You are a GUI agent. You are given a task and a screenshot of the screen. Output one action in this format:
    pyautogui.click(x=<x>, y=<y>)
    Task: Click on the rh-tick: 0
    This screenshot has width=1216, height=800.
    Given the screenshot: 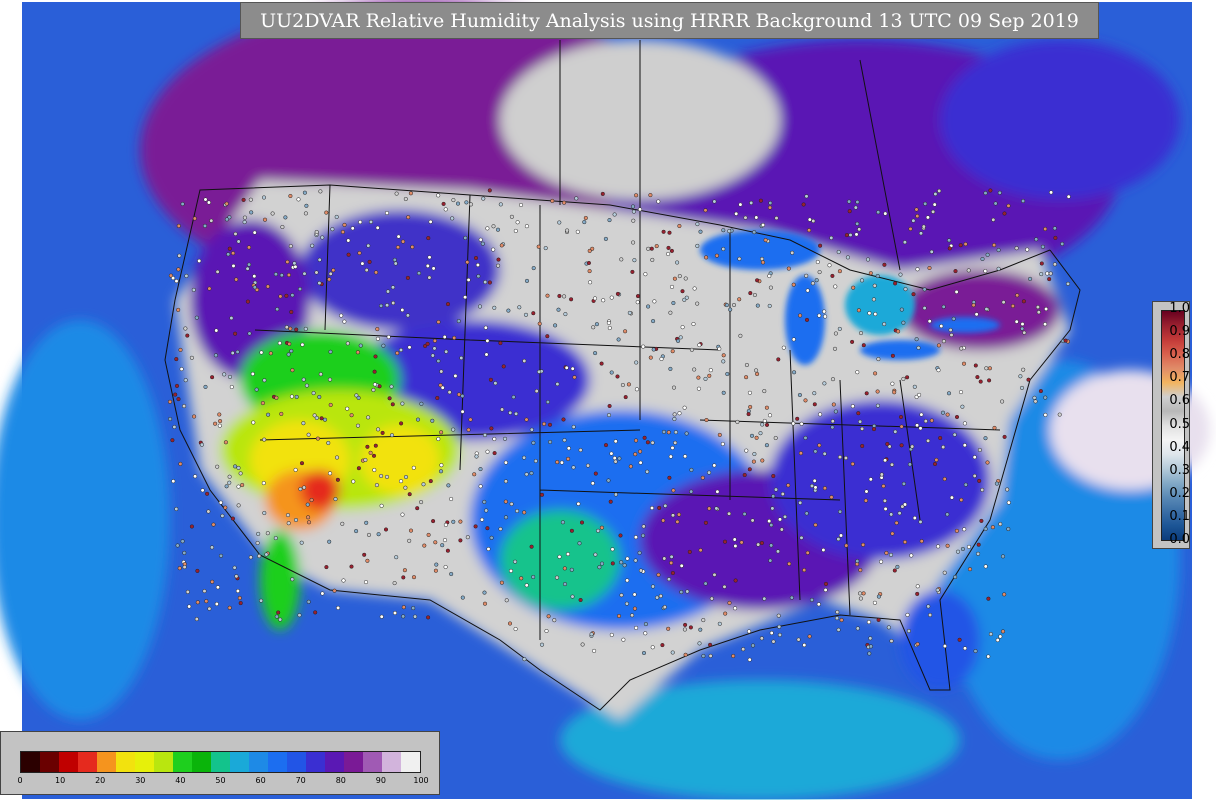 What is the action you would take?
    pyautogui.click(x=20, y=780)
    